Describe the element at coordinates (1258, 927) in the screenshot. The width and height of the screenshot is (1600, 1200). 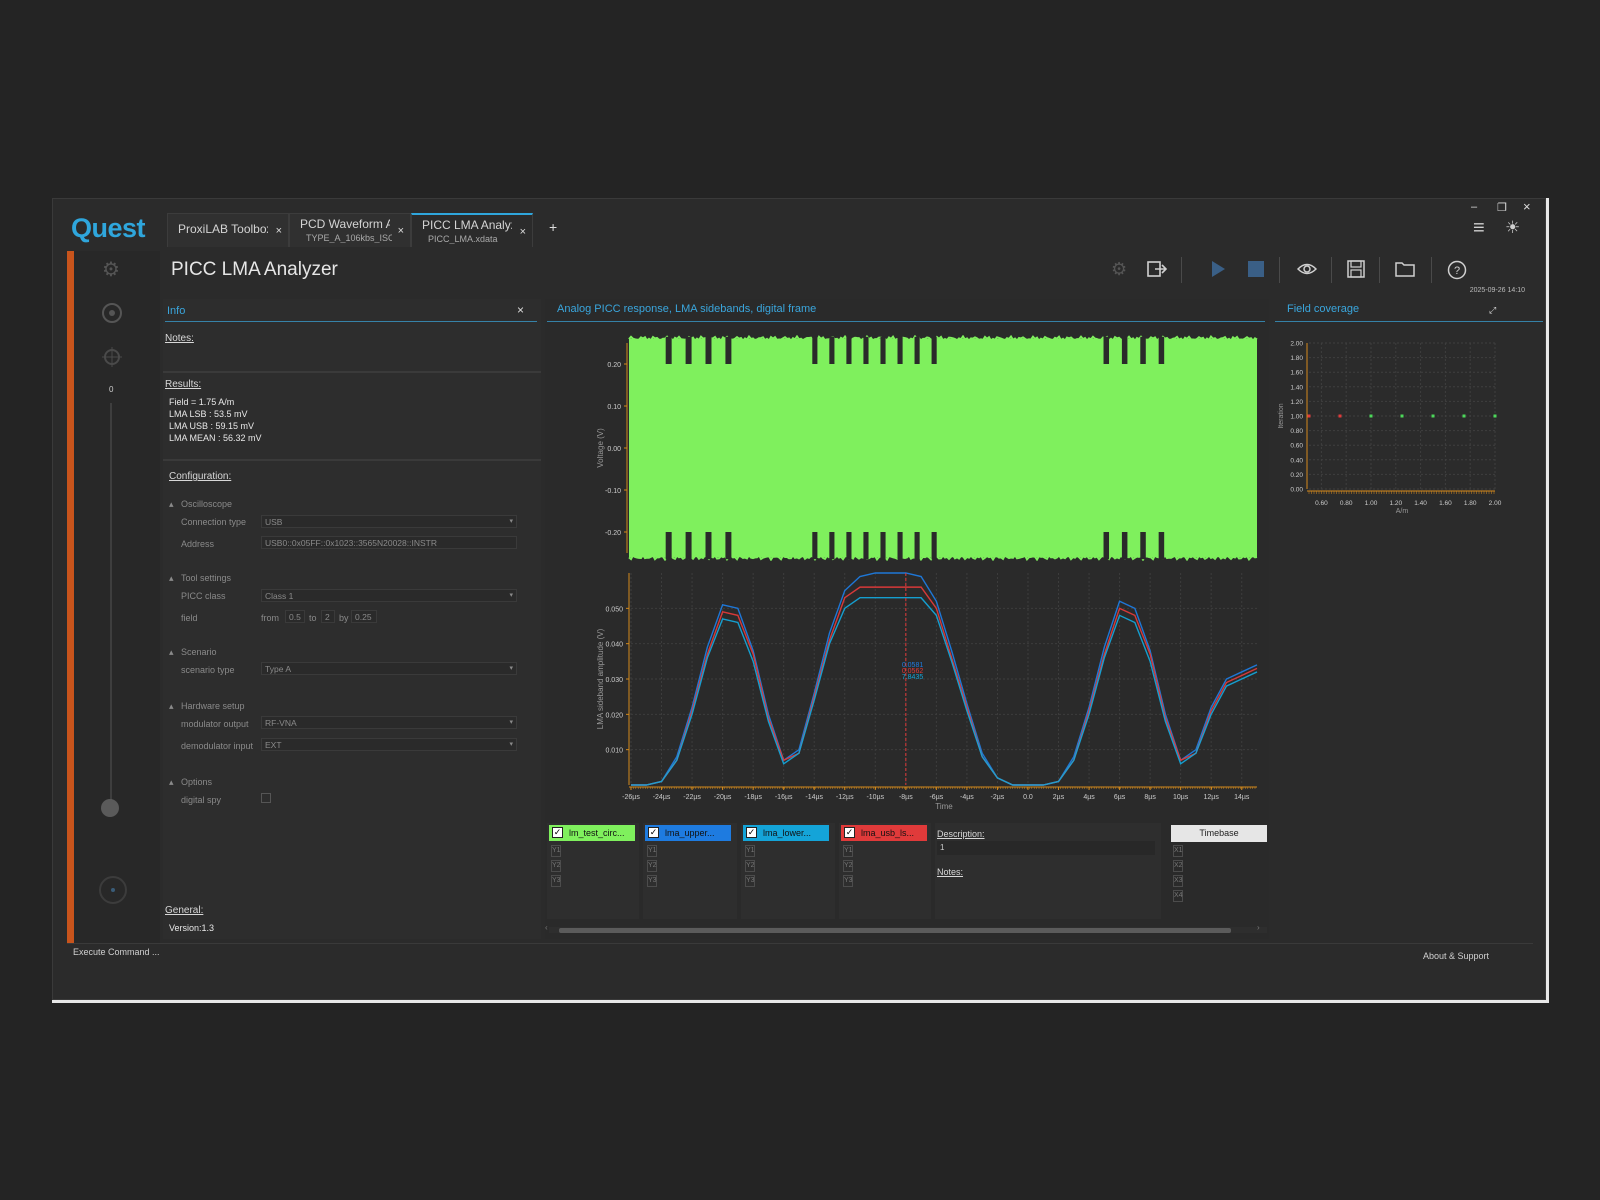
I see `scroll-right-icon: ›` at that location.